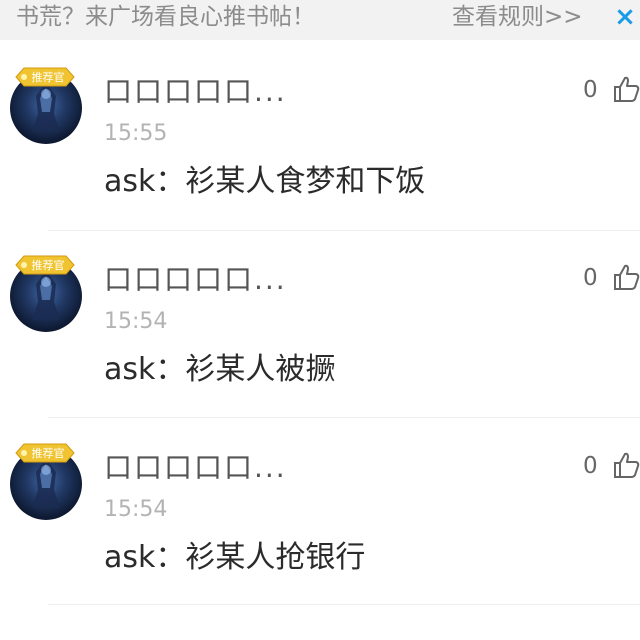 Image resolution: width=640 pixels, height=640 pixels. What do you see at coordinates (517, 17) in the screenshot?
I see `view-rules-link: 查看规则>>` at bounding box center [517, 17].